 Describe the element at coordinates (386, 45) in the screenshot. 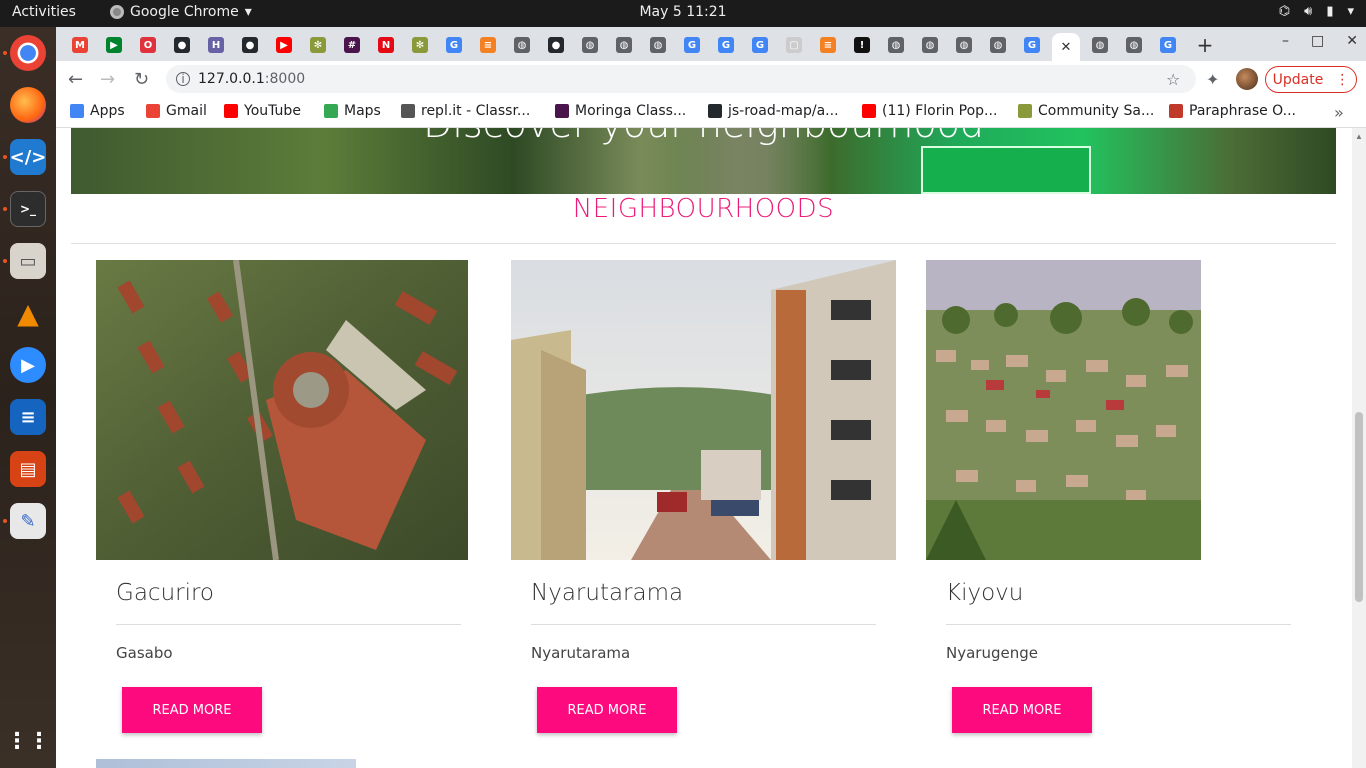

I see `browser-tab: N` at that location.